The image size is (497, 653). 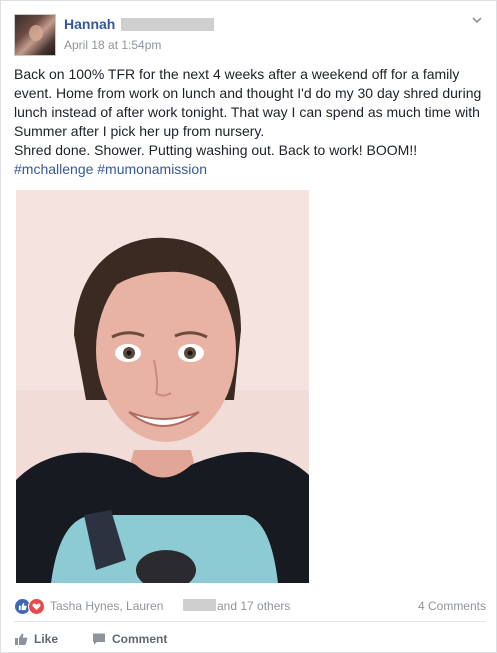 I want to click on comments-count: 4 Comments, so click(x=452, y=606).